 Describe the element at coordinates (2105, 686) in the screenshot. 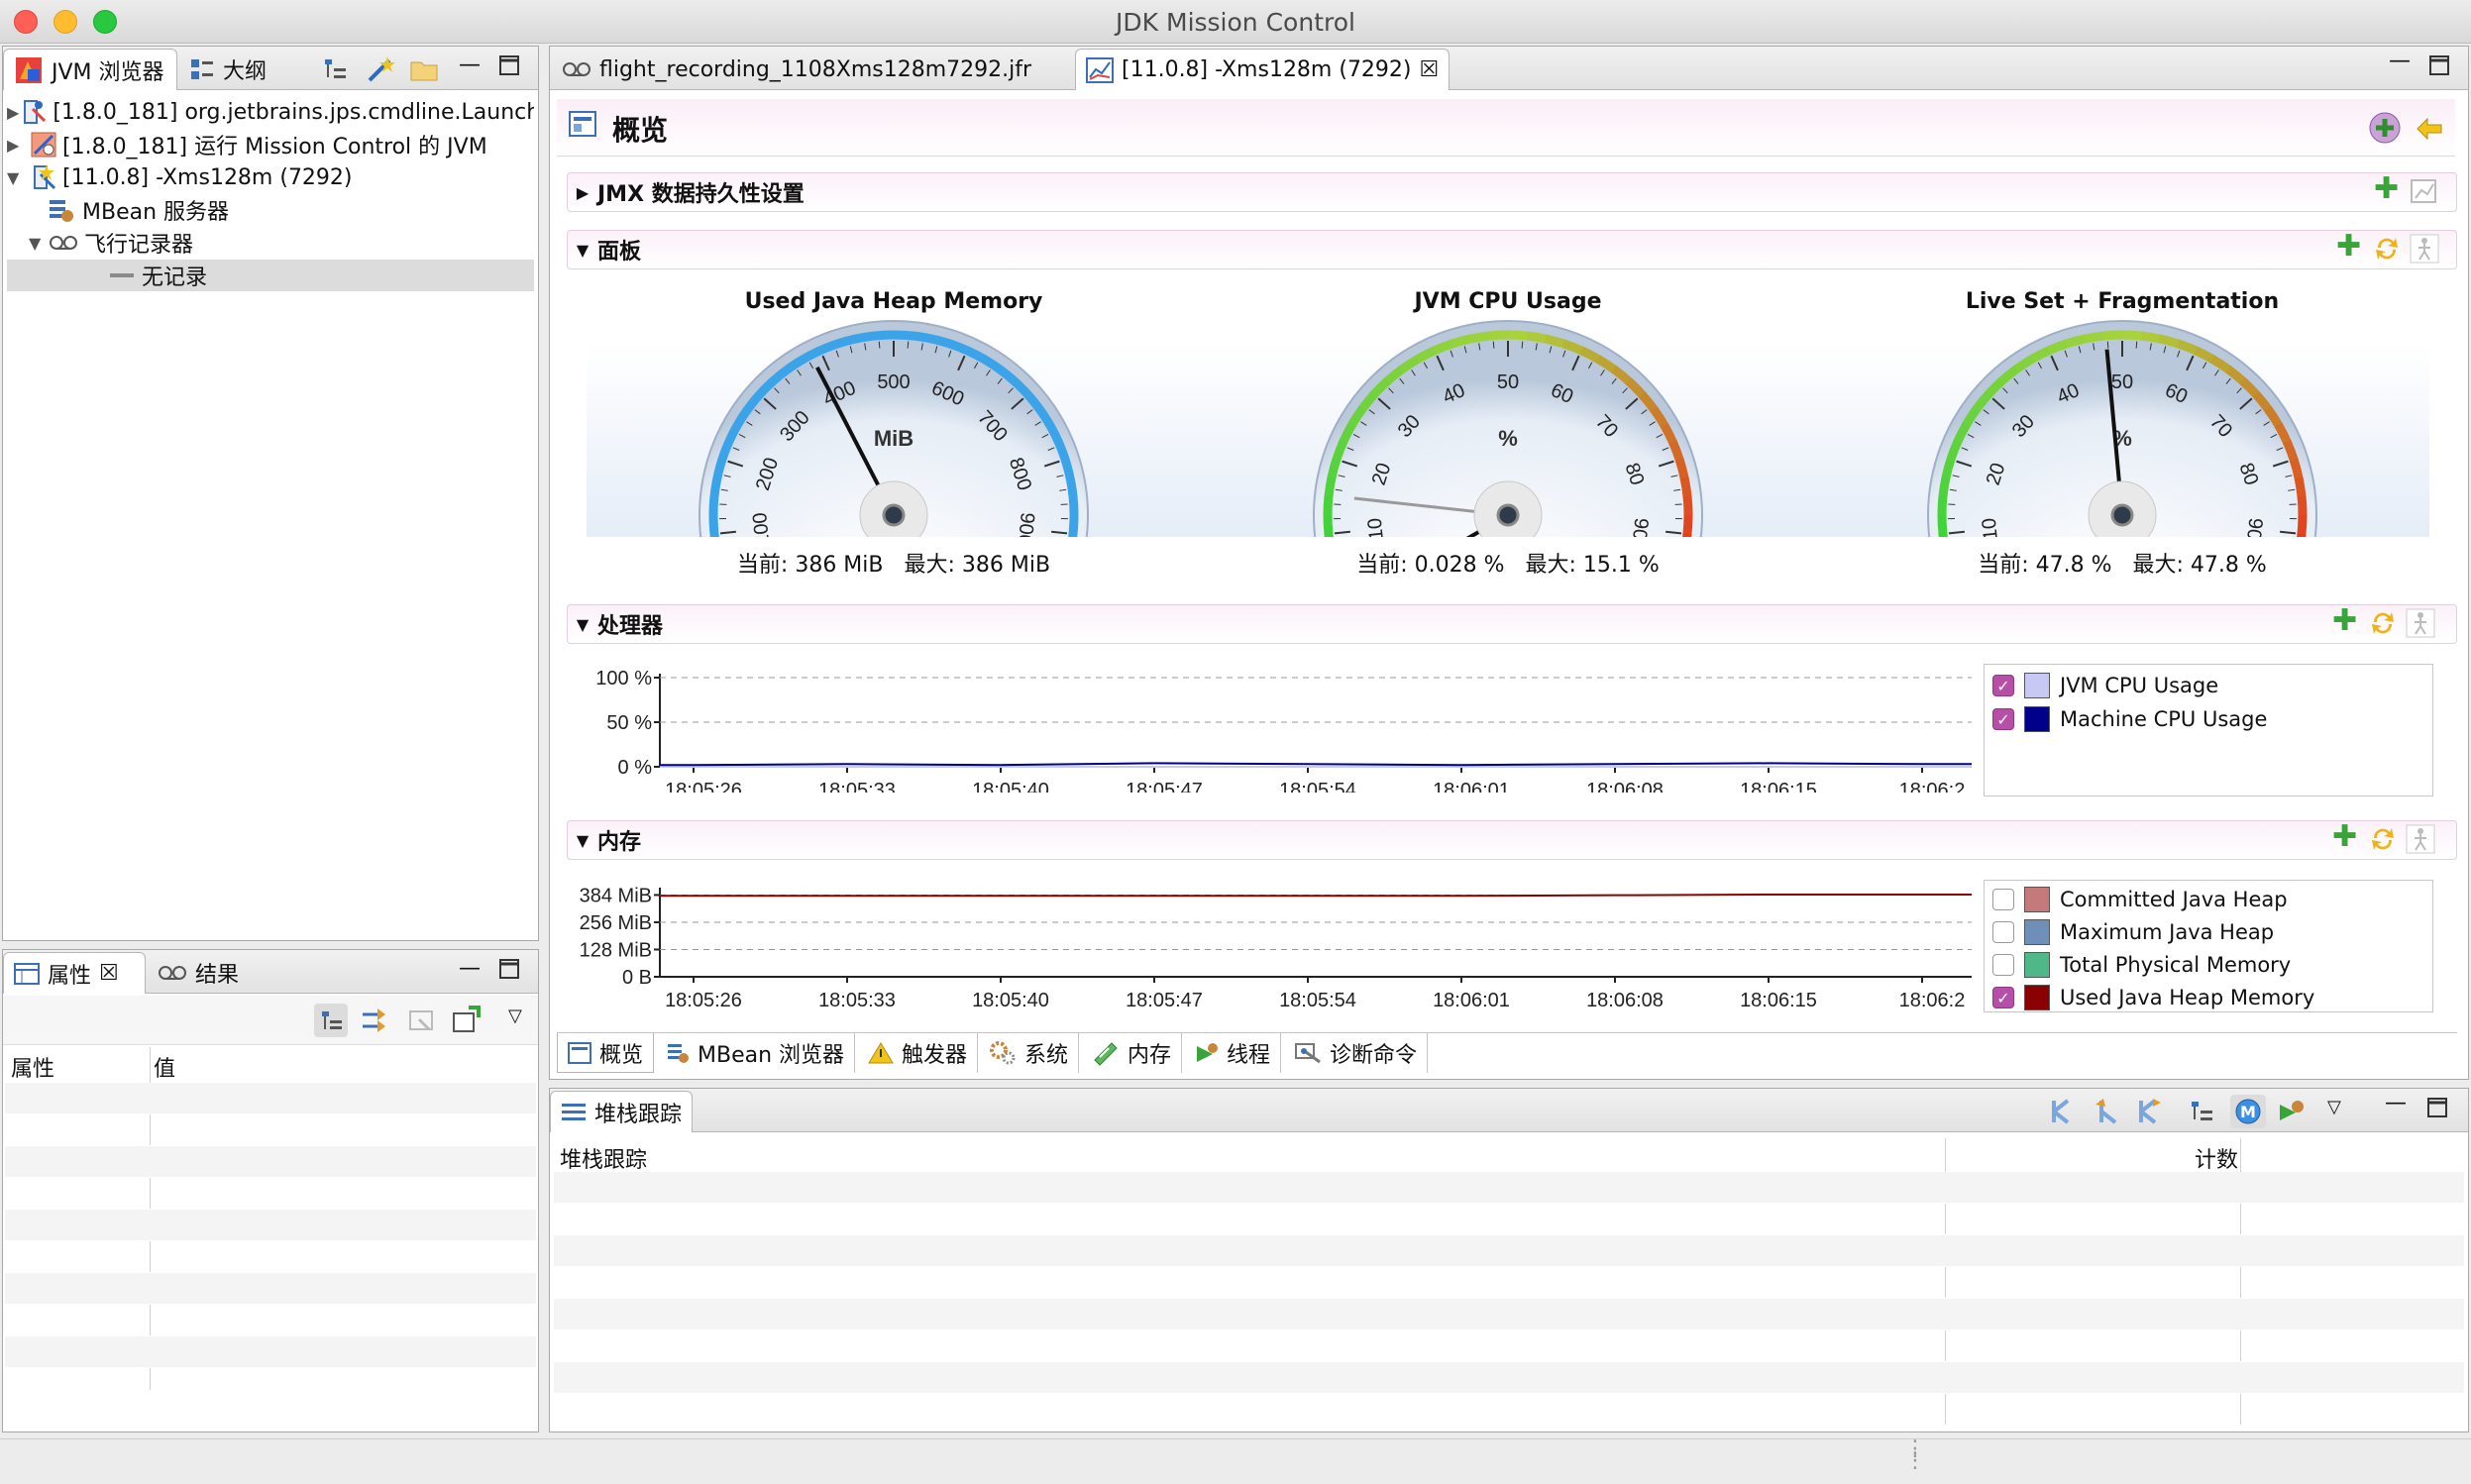

I see `legend-item-jvm-cpu: ✓ JVM CPU Usage` at that location.